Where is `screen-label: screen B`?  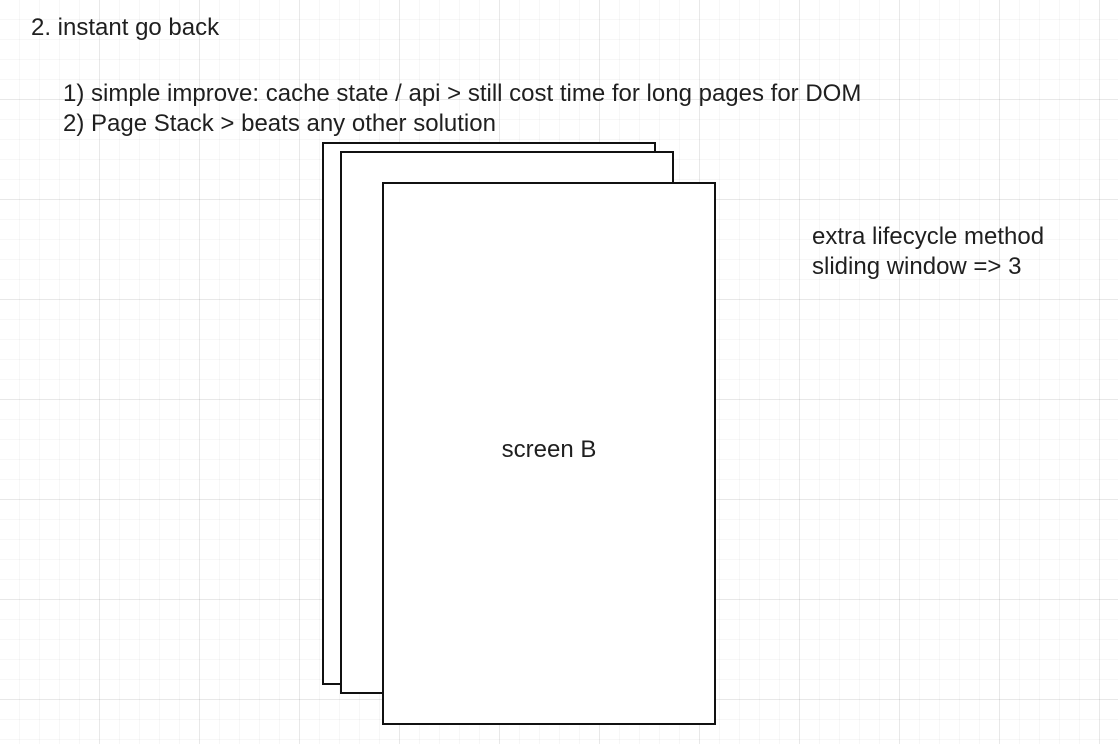
screen-label: screen B is located at coordinates (549, 449).